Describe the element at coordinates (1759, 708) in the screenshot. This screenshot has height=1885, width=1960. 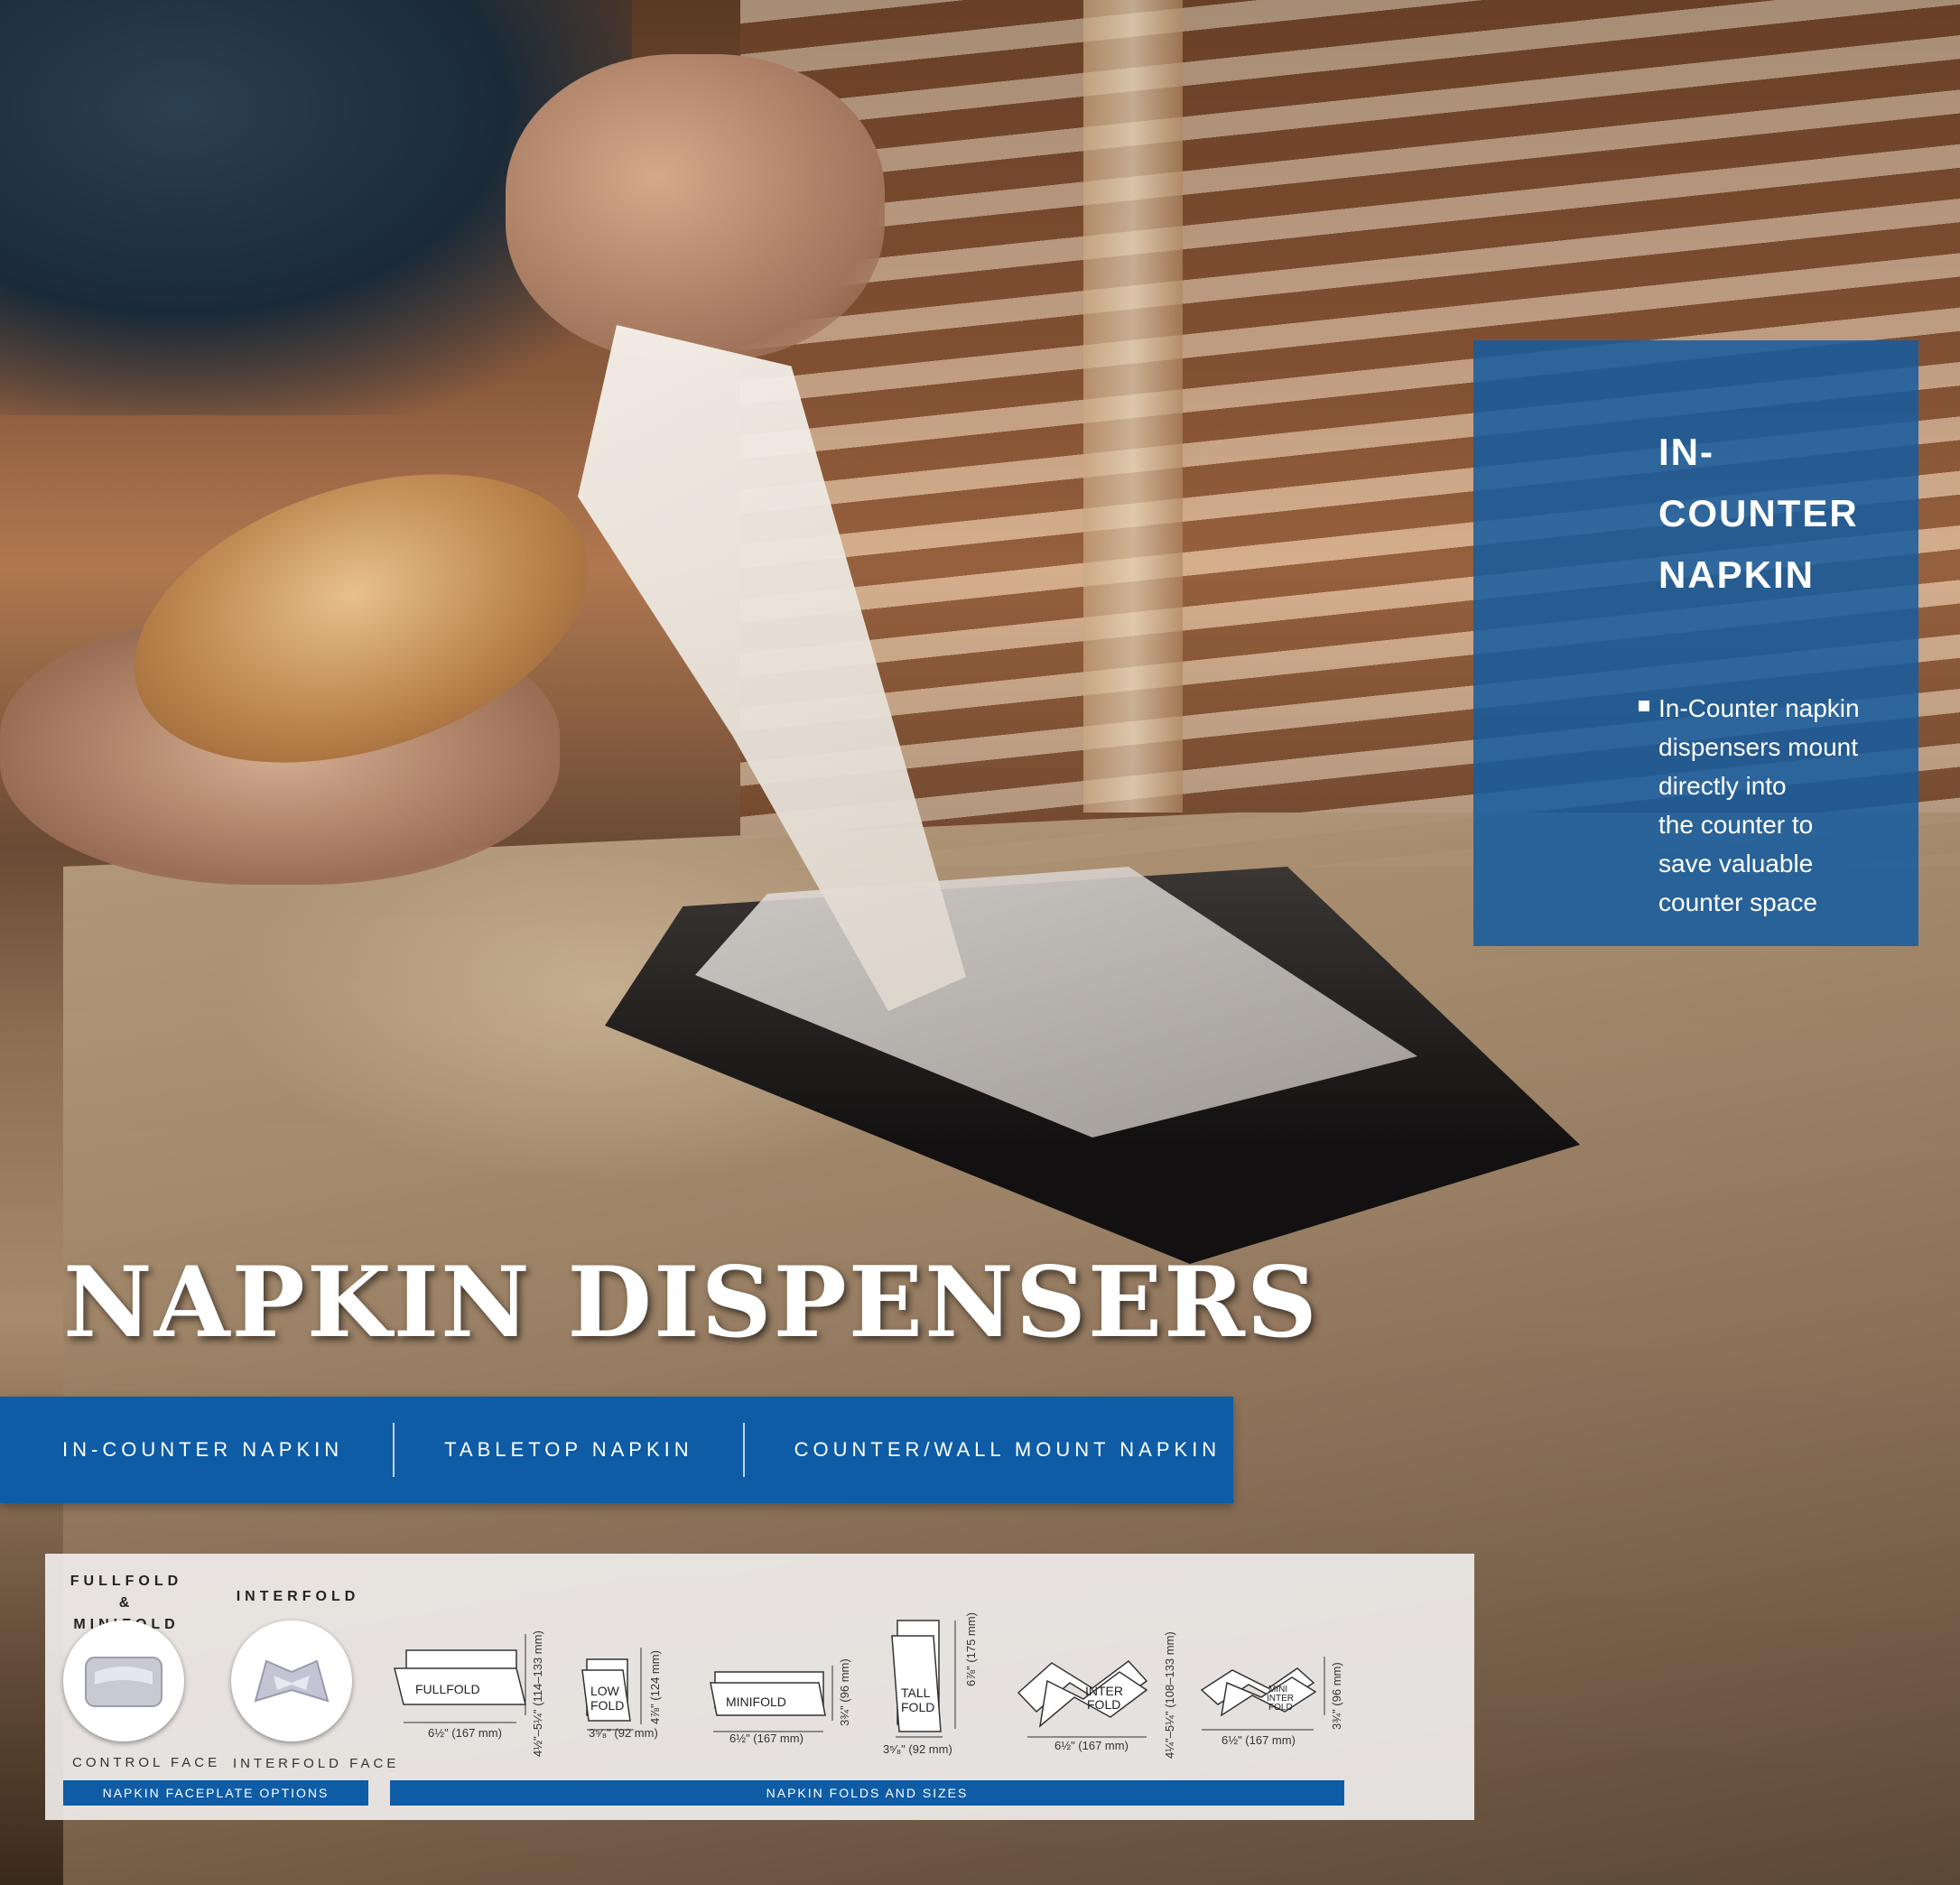
I see `feature-bullet-line: In-Counter napkin` at that location.